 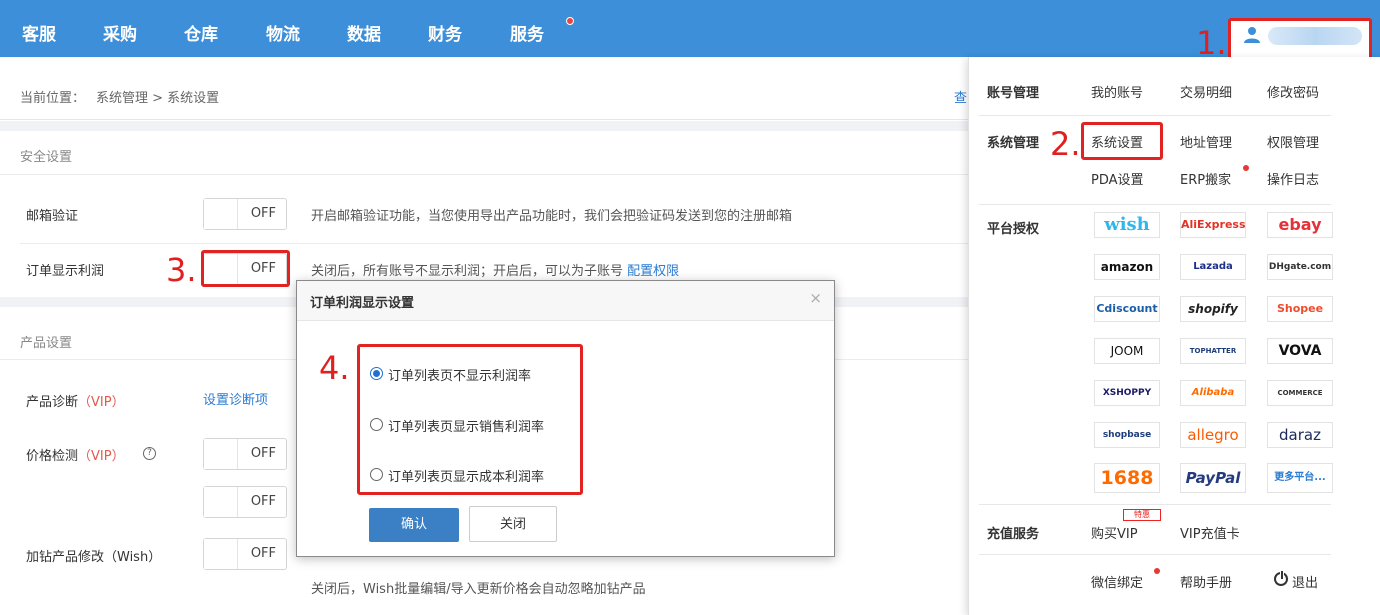 I want to click on separator, so click(x=484, y=126).